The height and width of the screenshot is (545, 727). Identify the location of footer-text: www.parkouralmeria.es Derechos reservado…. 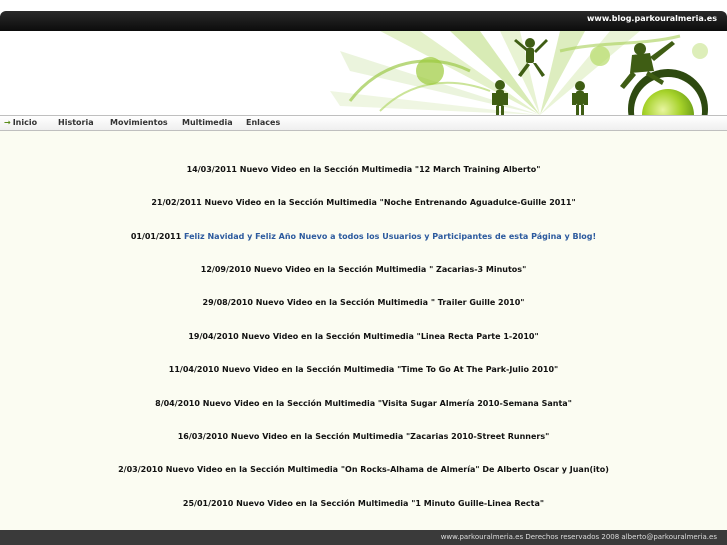
(578, 537).